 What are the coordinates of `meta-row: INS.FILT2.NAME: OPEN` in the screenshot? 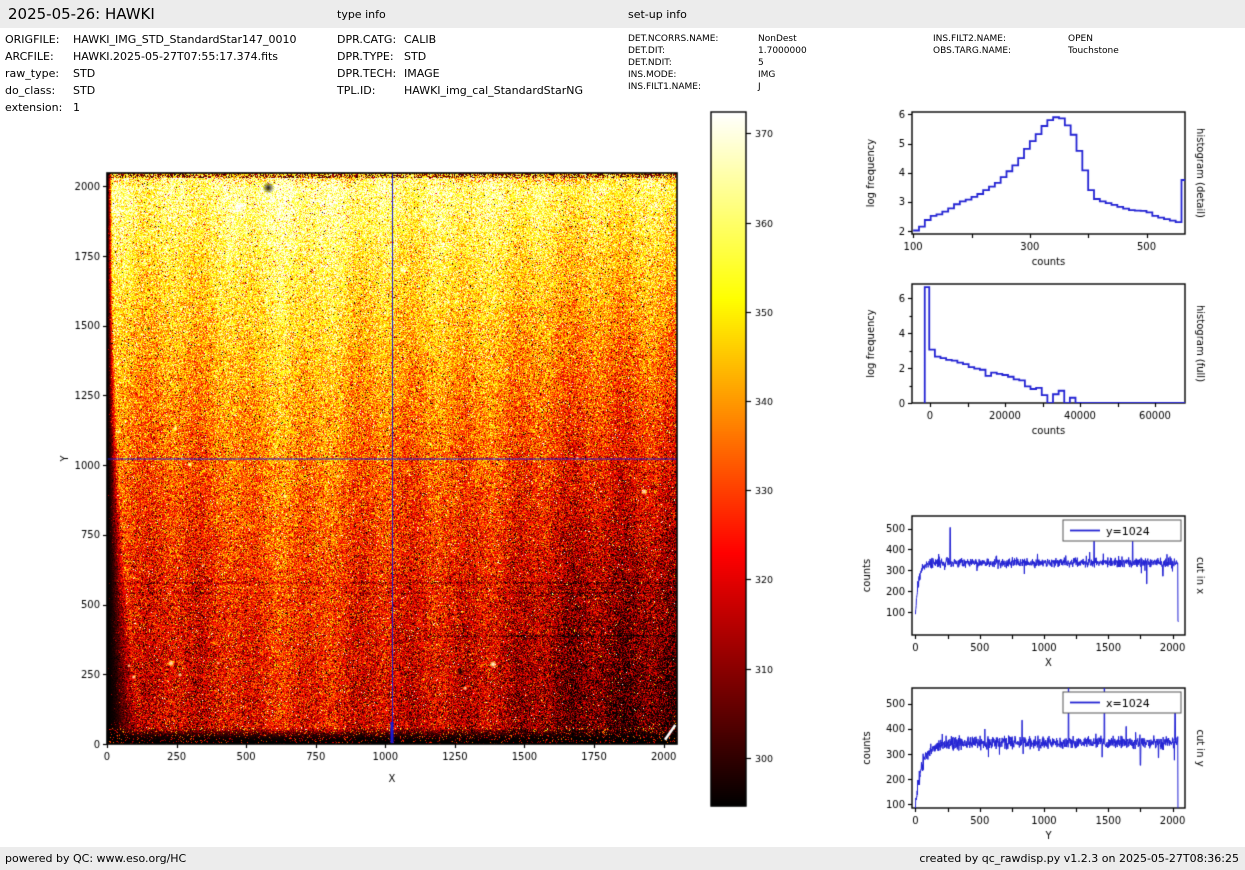 It's located at (1026, 39).